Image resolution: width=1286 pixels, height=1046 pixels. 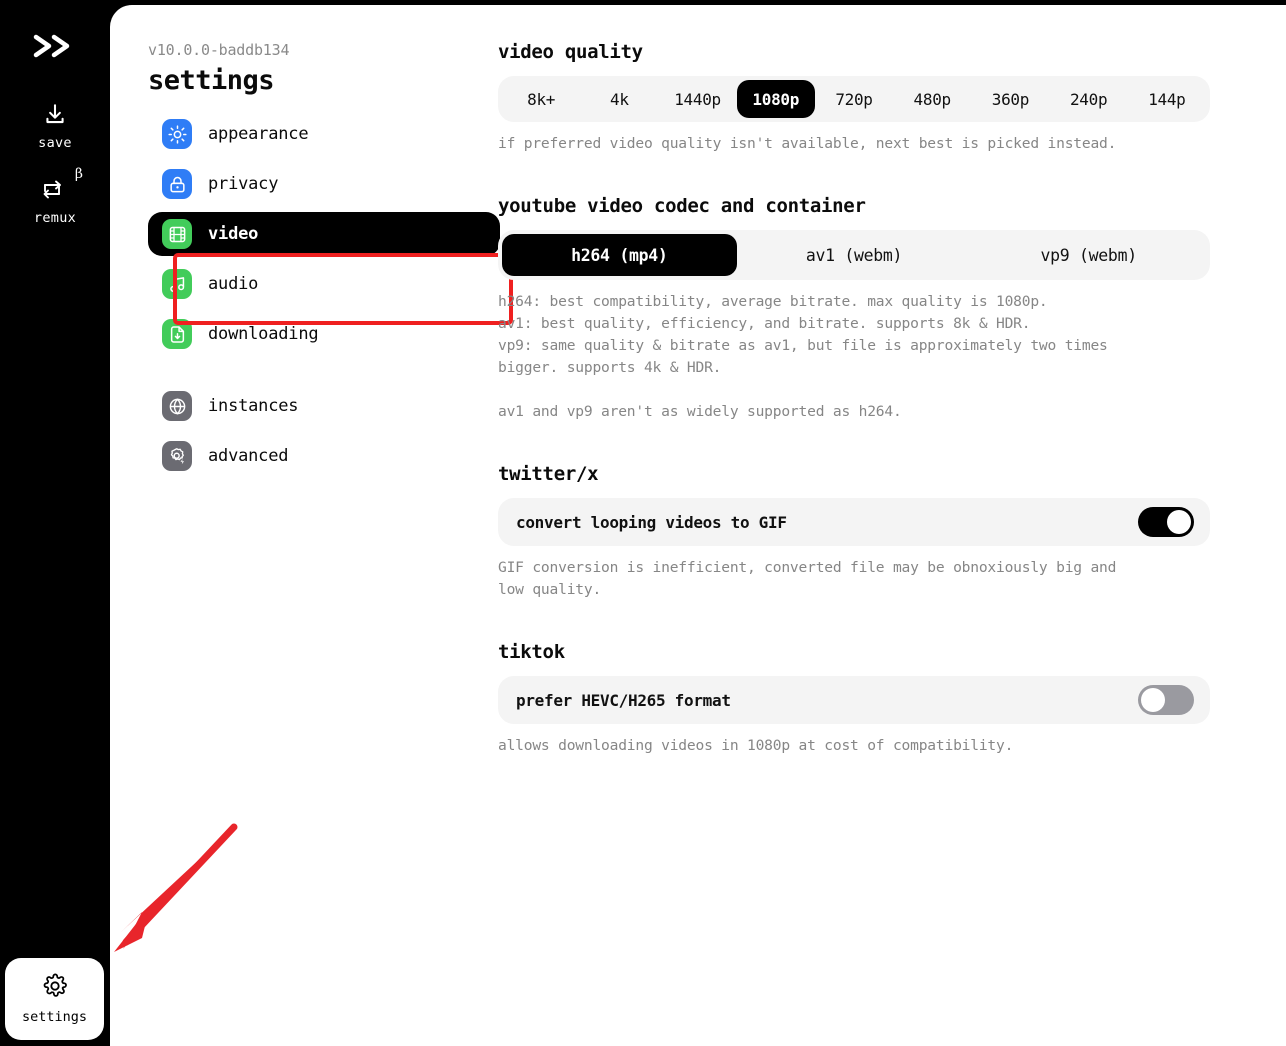 I want to click on quality-option-1080p: 1080p, so click(x=775, y=99).